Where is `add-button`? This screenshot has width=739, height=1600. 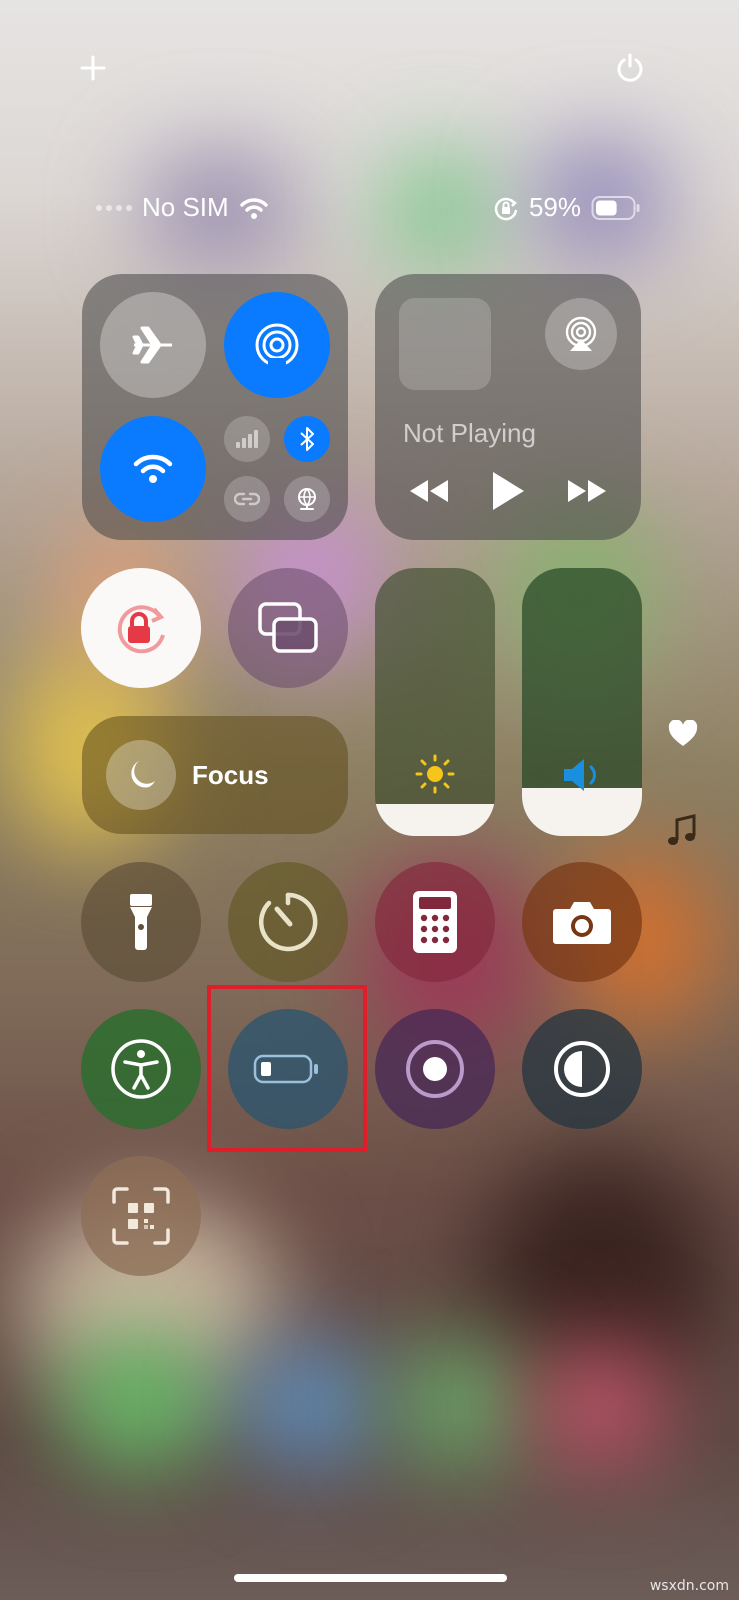
add-button is located at coordinates (93, 68).